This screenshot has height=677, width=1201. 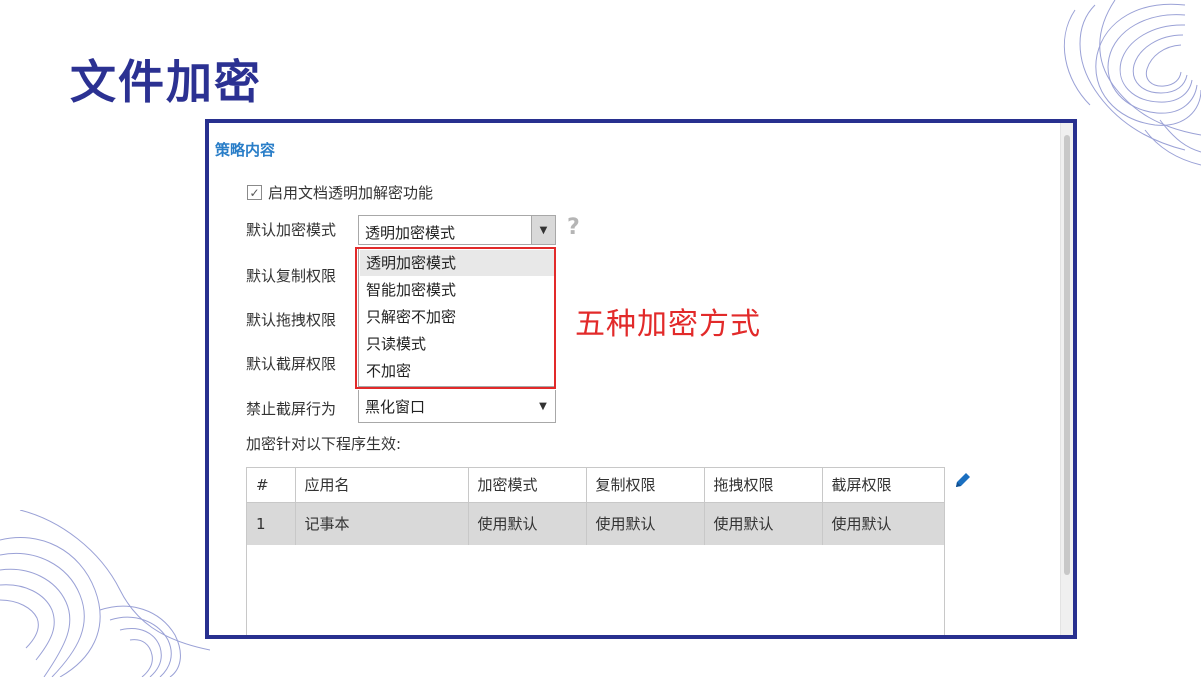 What do you see at coordinates (291, 320) in the screenshot?
I see `default-drag-permission-label: 默认拖拽权限` at bounding box center [291, 320].